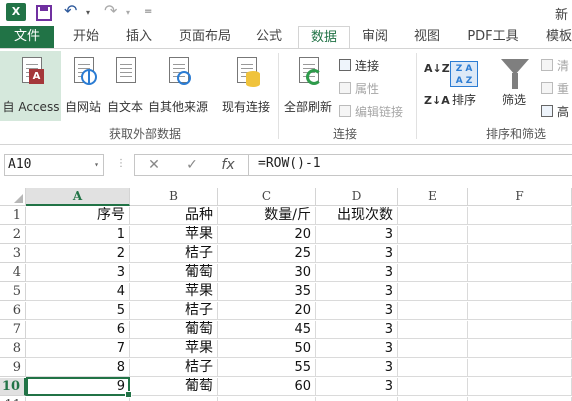  I want to click on grid-cell: 4, so click(78, 292).